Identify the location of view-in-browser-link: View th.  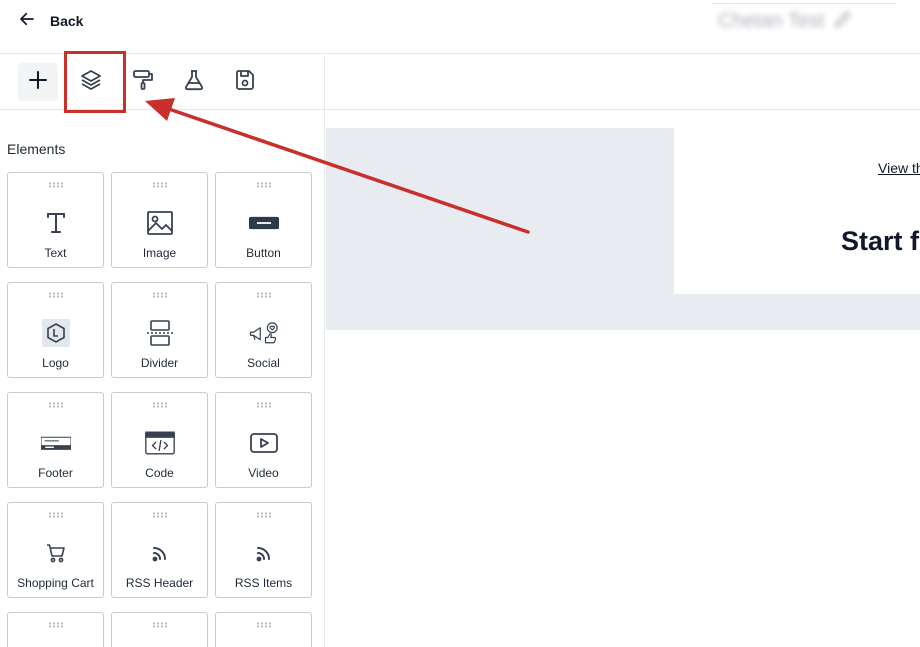
(899, 168).